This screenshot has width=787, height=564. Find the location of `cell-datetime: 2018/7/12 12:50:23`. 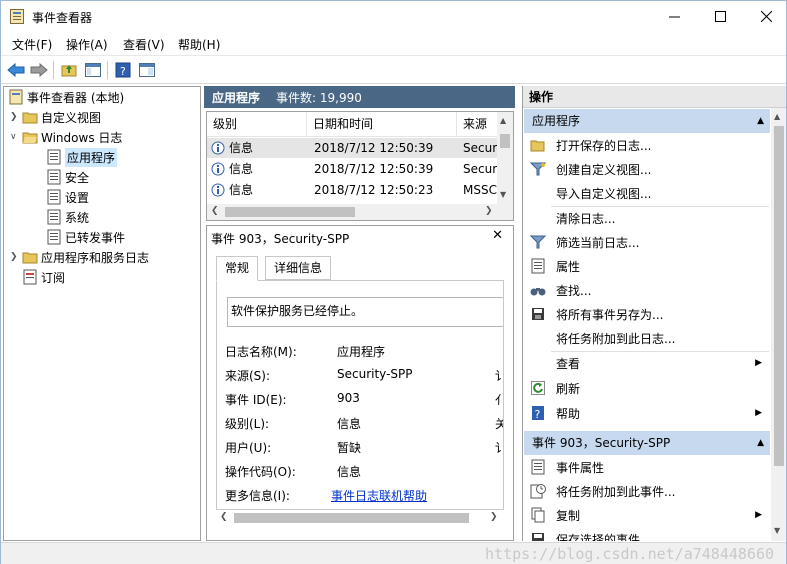

cell-datetime: 2018/7/12 12:50:23 is located at coordinates (374, 190).